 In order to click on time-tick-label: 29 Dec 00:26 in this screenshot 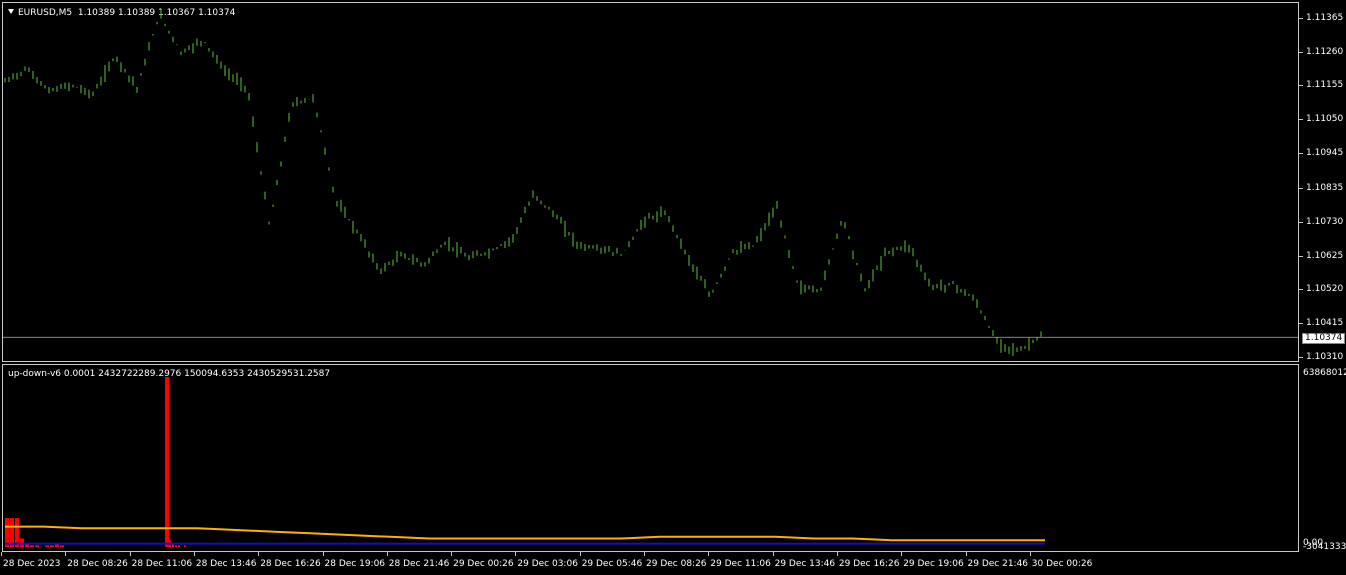, I will do `click(483, 564)`.